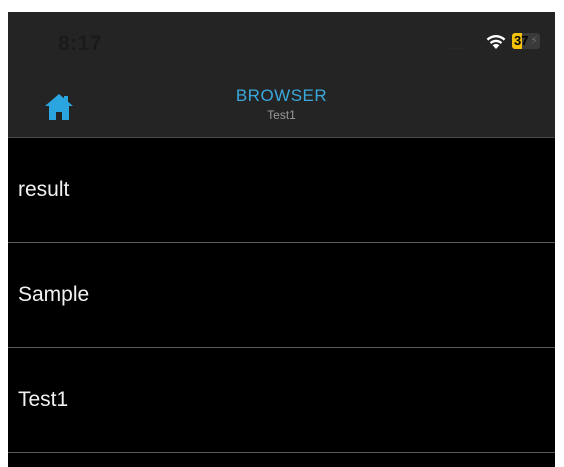 The width and height of the screenshot is (564, 467). Describe the element at coordinates (521, 40) in the screenshot. I see `battery-level: 37` at that location.